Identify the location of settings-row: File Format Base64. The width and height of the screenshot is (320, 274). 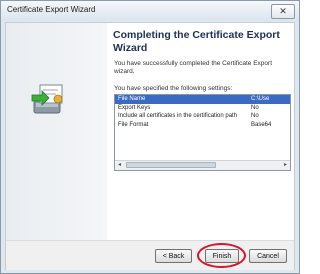
(202, 125).